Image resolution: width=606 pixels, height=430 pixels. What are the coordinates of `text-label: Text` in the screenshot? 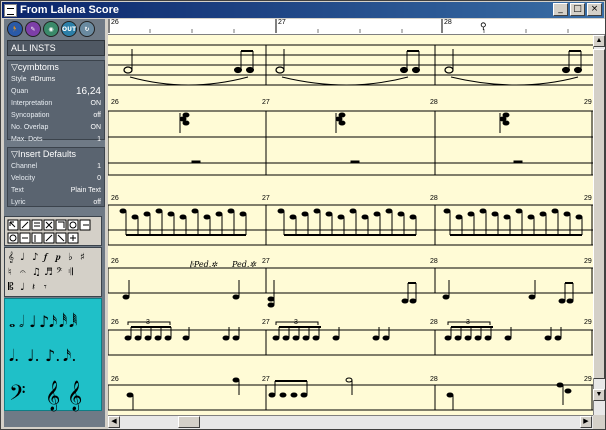 It's located at (17, 190).